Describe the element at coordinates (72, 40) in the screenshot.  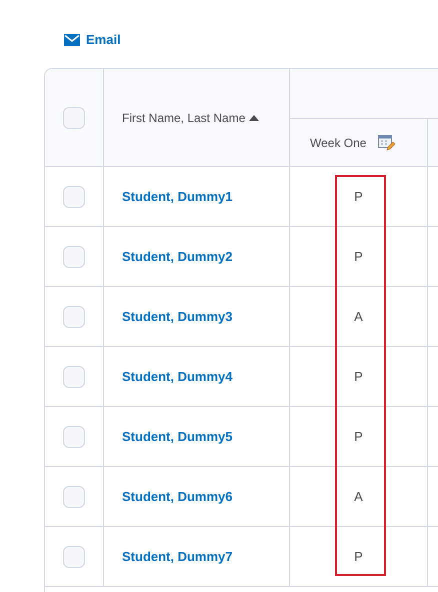
I see `envelope-icon` at that location.